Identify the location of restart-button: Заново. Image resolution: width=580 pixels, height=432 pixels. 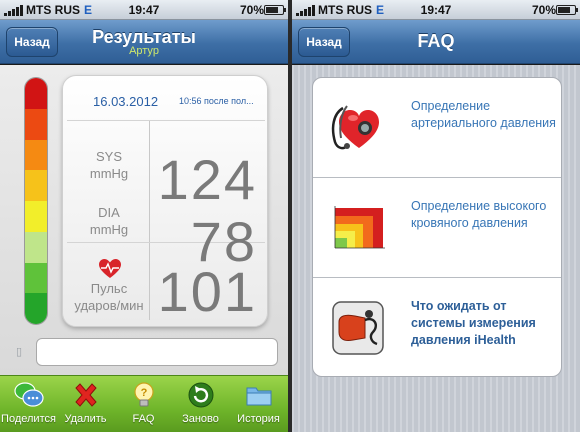
(200, 406).